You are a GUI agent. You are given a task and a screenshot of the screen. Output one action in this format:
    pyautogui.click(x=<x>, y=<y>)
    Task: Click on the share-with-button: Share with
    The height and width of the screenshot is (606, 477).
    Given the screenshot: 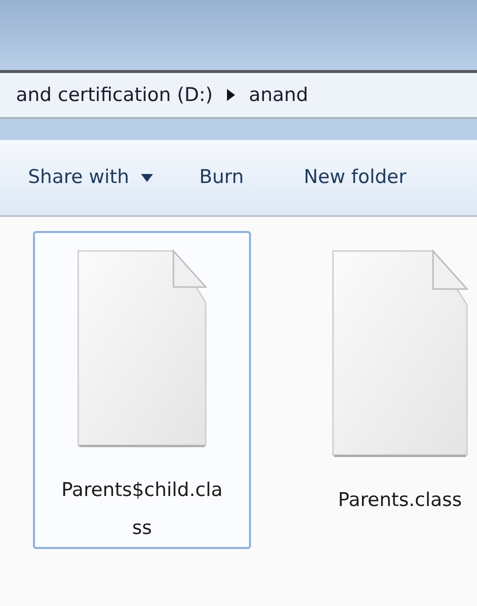 What is the action you would take?
    pyautogui.click(x=91, y=177)
    